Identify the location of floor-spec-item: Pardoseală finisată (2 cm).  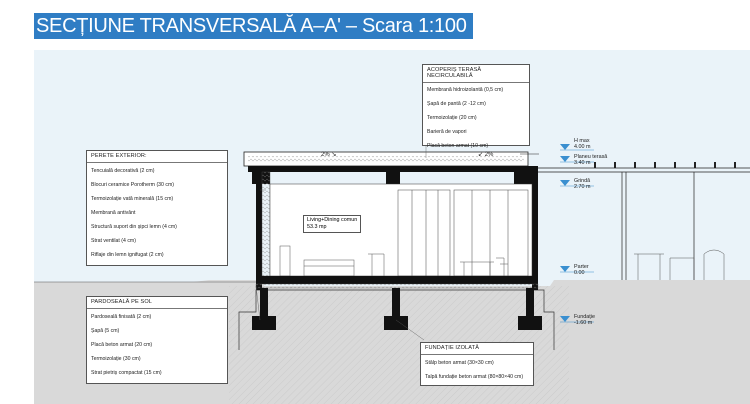
(121, 317).